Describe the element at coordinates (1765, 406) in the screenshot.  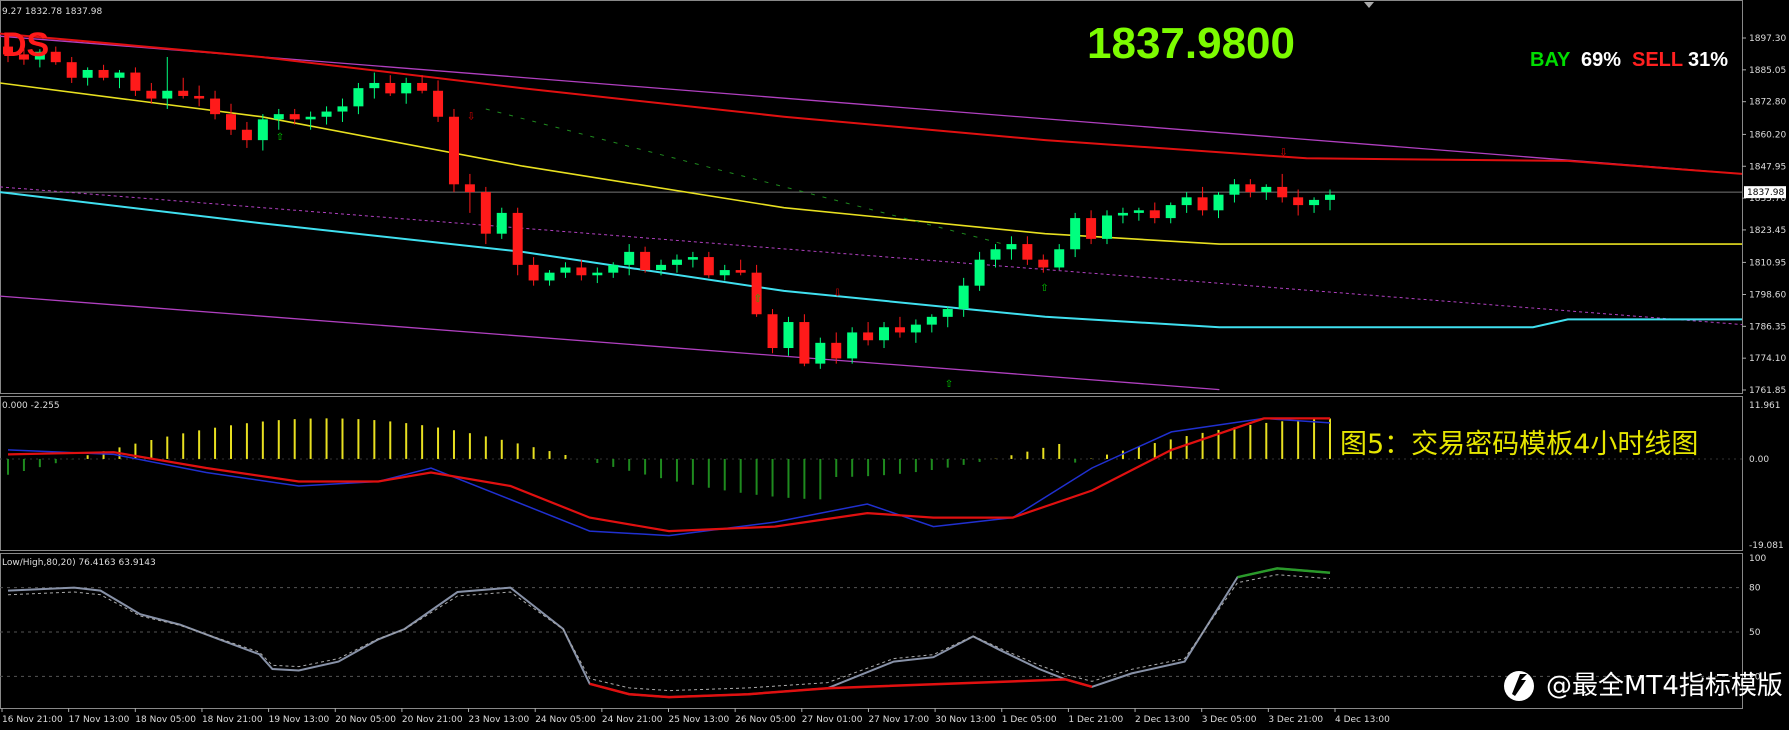
I see `macd-tick-label: 11.961` at that location.